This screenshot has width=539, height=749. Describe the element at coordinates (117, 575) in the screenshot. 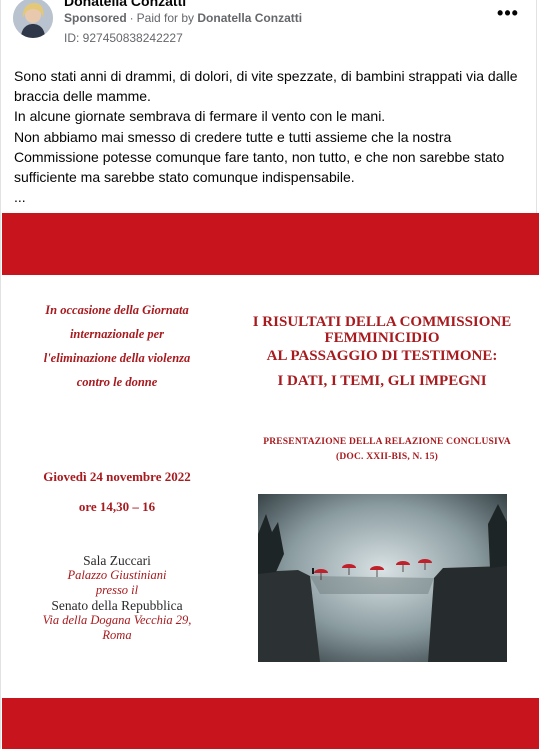

I see `venue-building: Palazzo Giustiniani` at that location.